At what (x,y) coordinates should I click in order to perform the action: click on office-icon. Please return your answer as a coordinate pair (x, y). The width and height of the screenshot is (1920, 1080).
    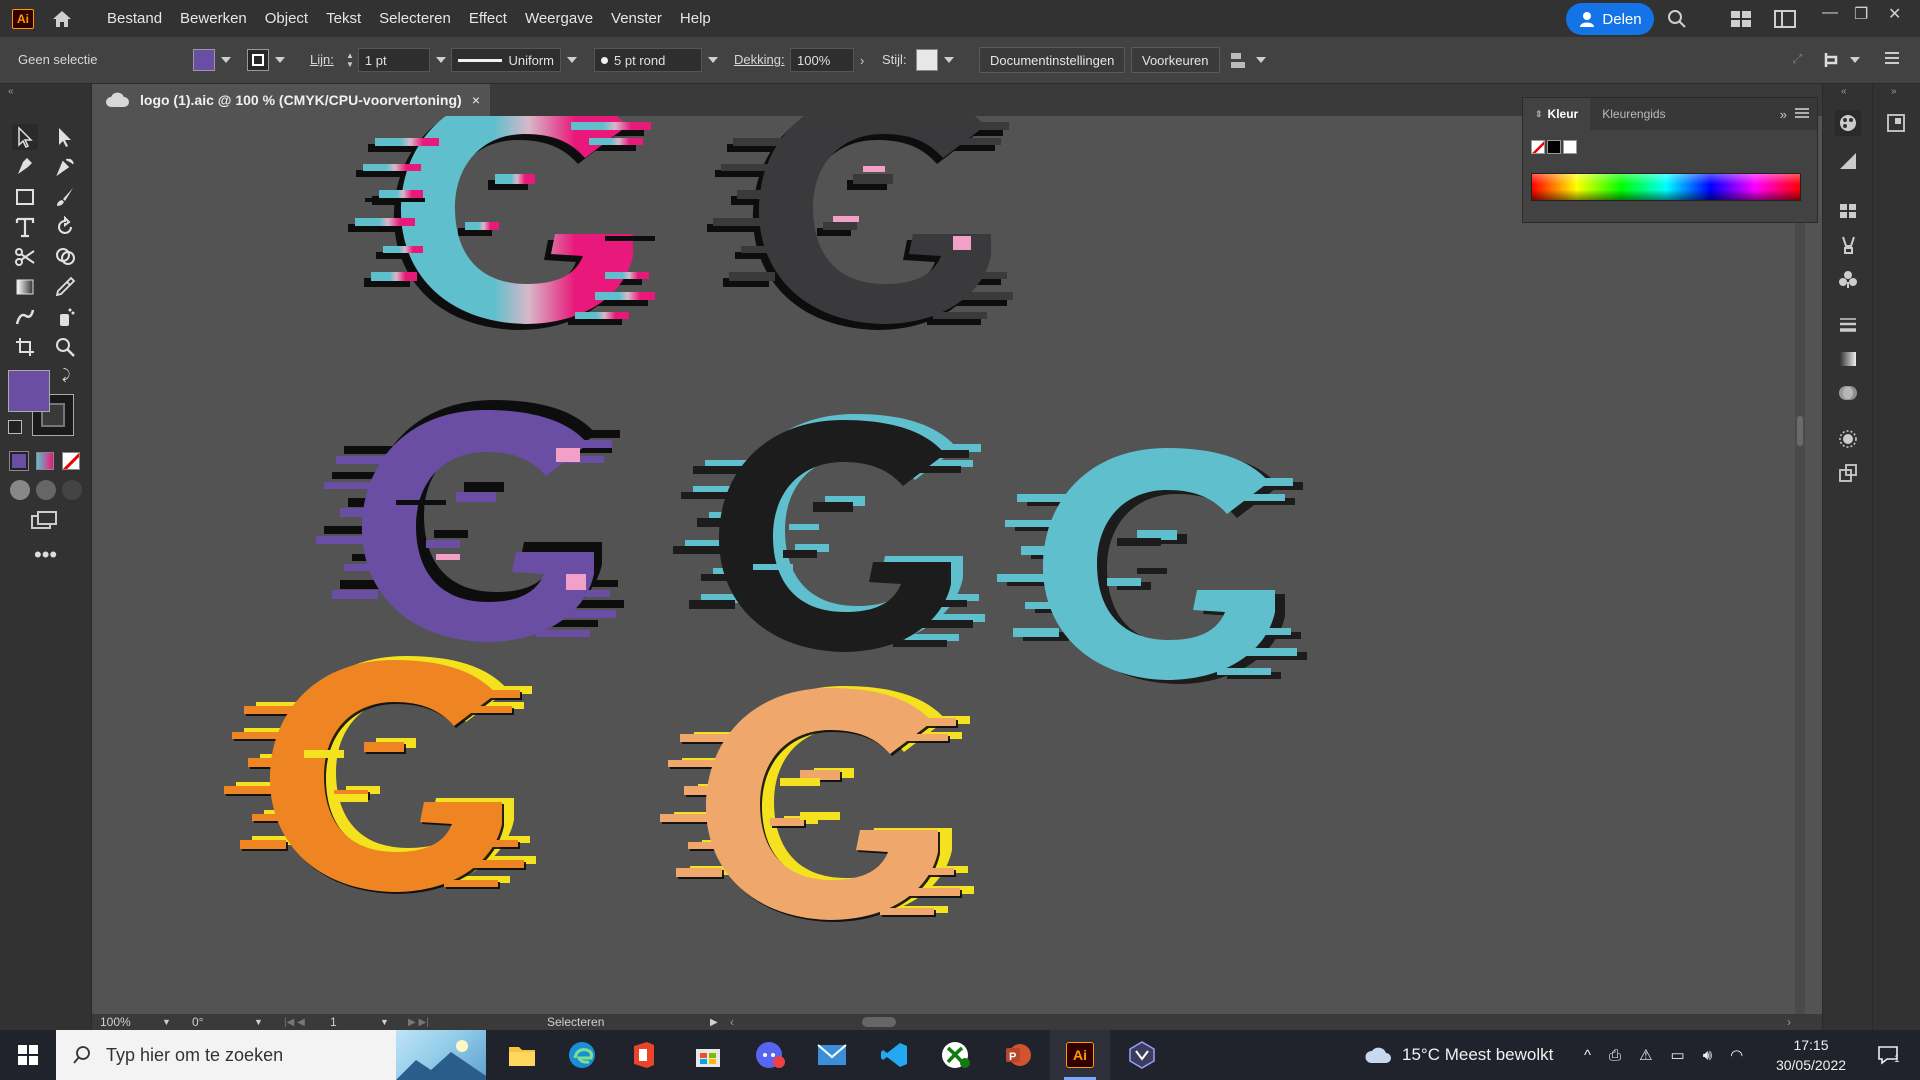
    Looking at the image, I should click on (644, 1055).